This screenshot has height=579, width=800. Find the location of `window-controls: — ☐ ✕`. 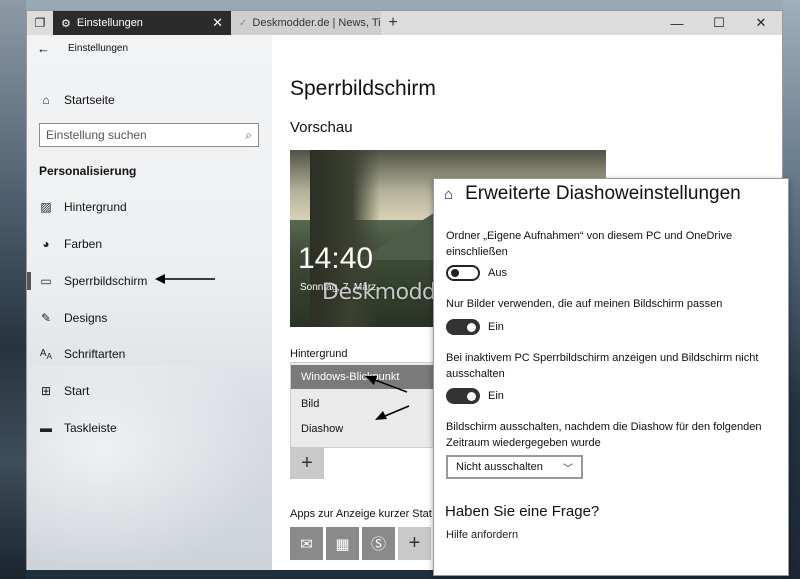

window-controls: — ☐ ✕ is located at coordinates (719, 23).